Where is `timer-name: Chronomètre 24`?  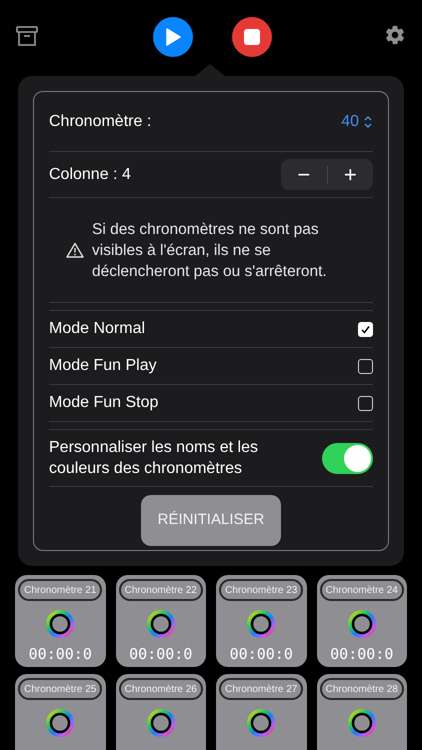
timer-name: Chronomètre 24 is located at coordinates (362, 590).